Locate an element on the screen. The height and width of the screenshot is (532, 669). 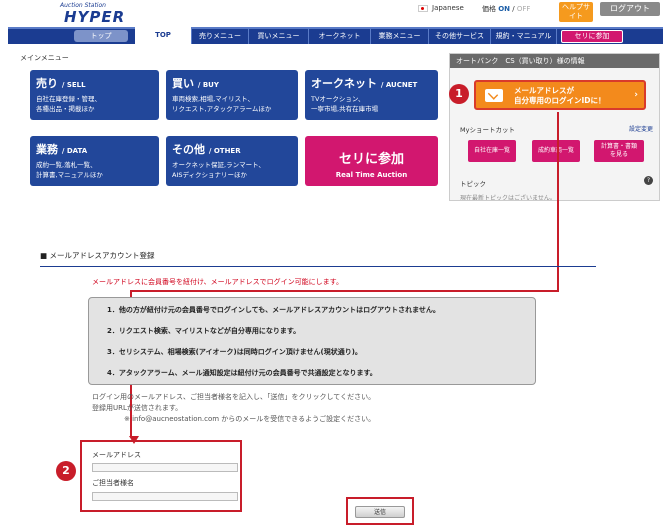
section-title: ■ メールアドレスアカウント登録 is located at coordinates (97, 255).